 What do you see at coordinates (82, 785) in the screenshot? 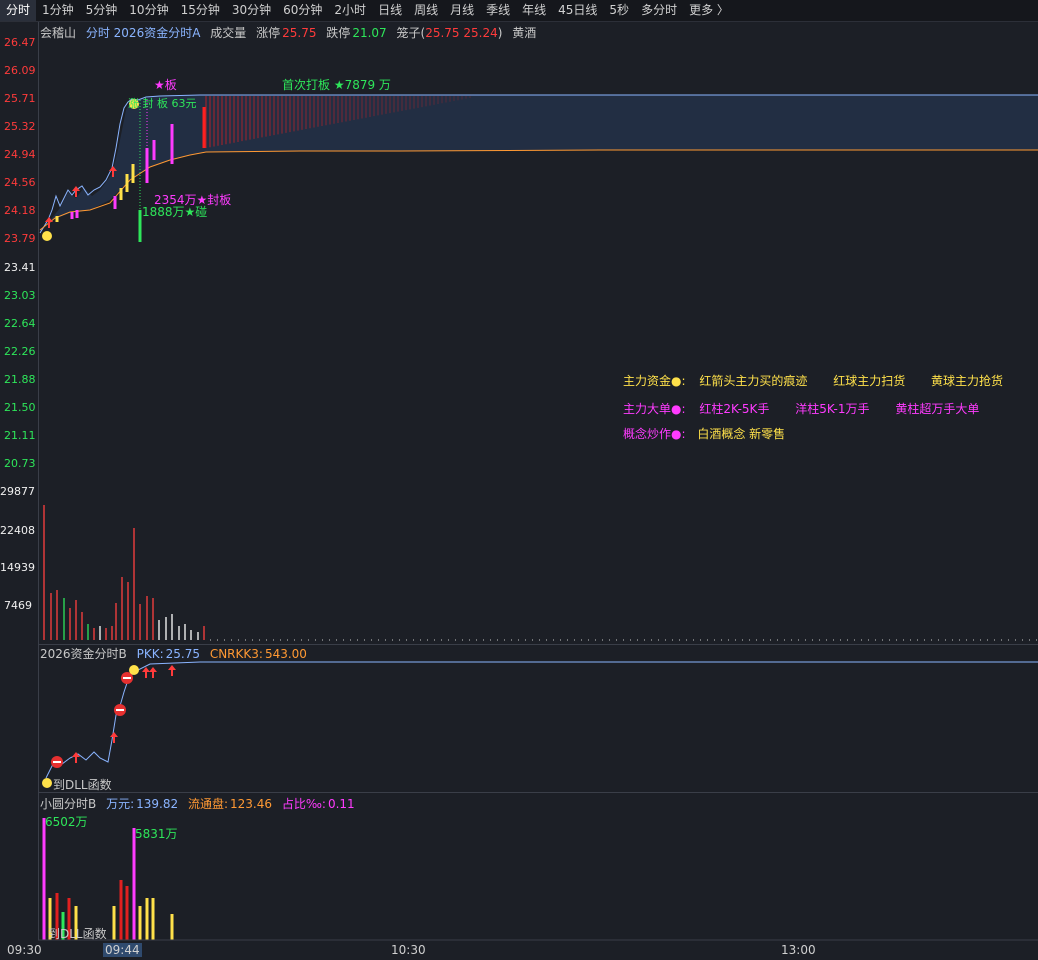
I see `panel-b-note: 到DLL函数` at bounding box center [82, 785].